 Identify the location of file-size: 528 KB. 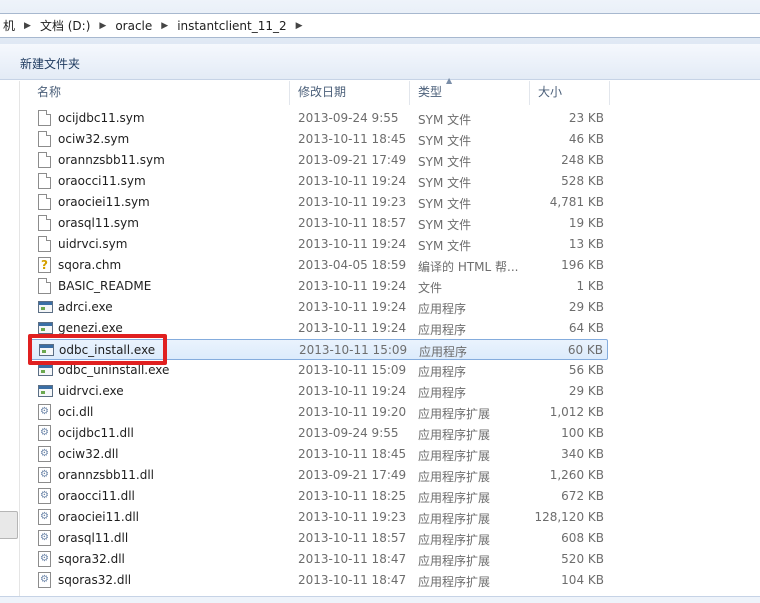
(582, 181).